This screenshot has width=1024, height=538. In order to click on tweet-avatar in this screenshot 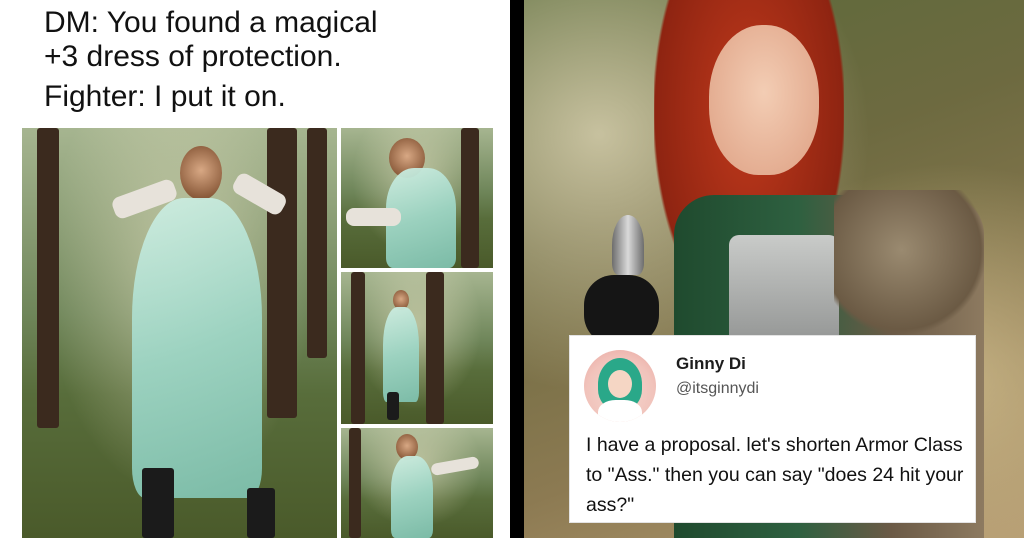, I will do `click(620, 386)`.